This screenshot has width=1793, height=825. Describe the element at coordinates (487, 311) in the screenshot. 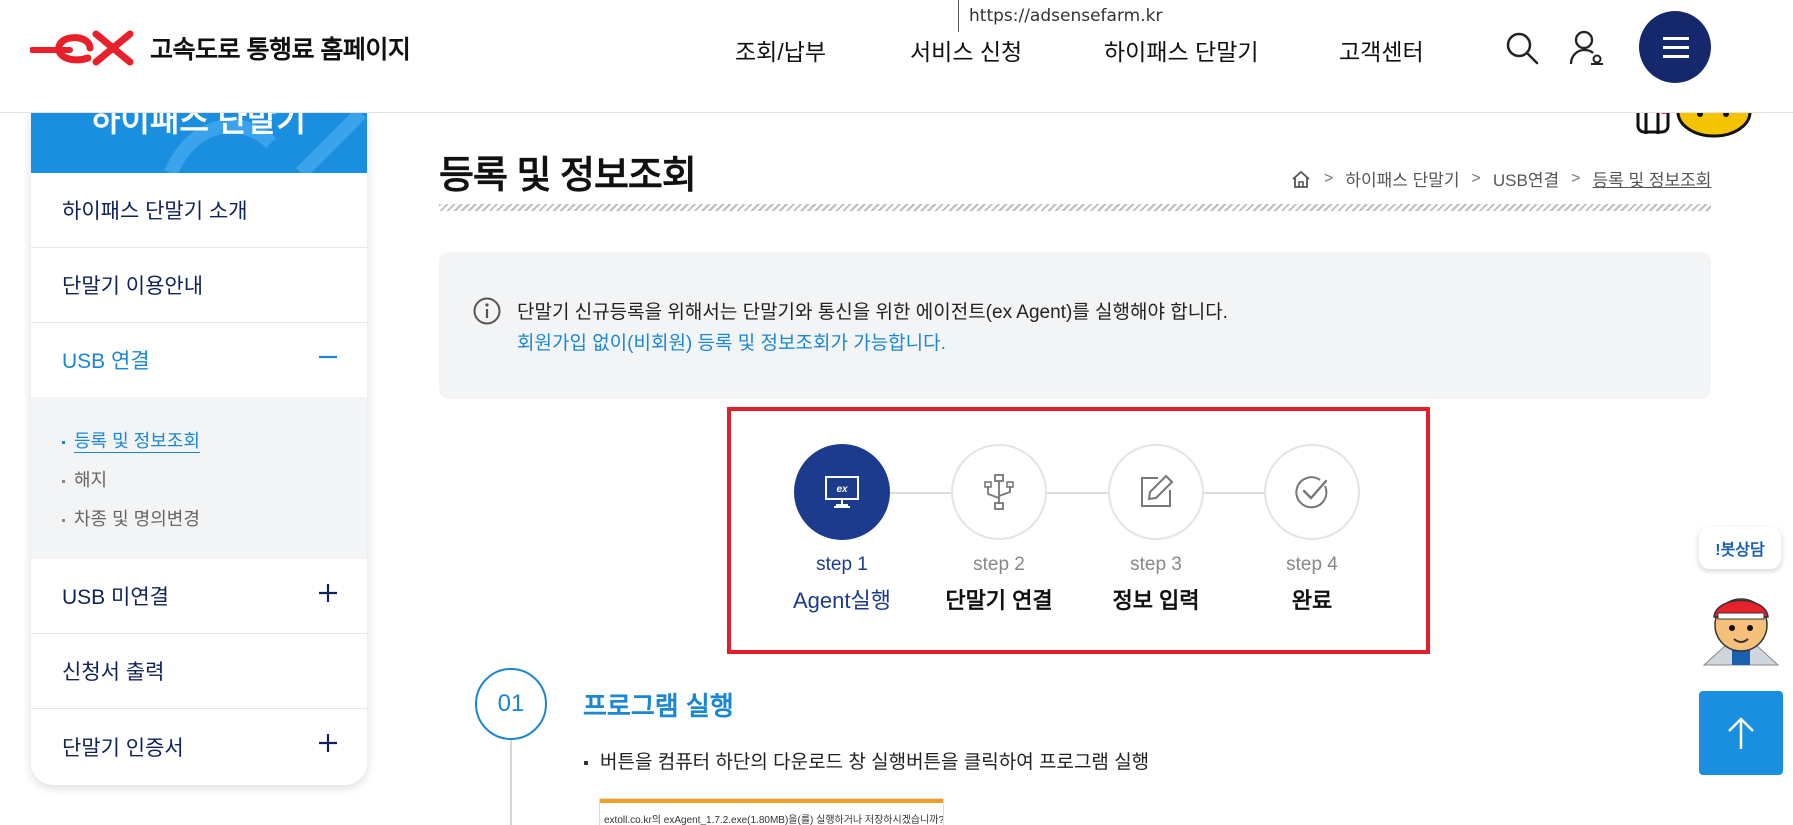

I see `info-icon` at that location.